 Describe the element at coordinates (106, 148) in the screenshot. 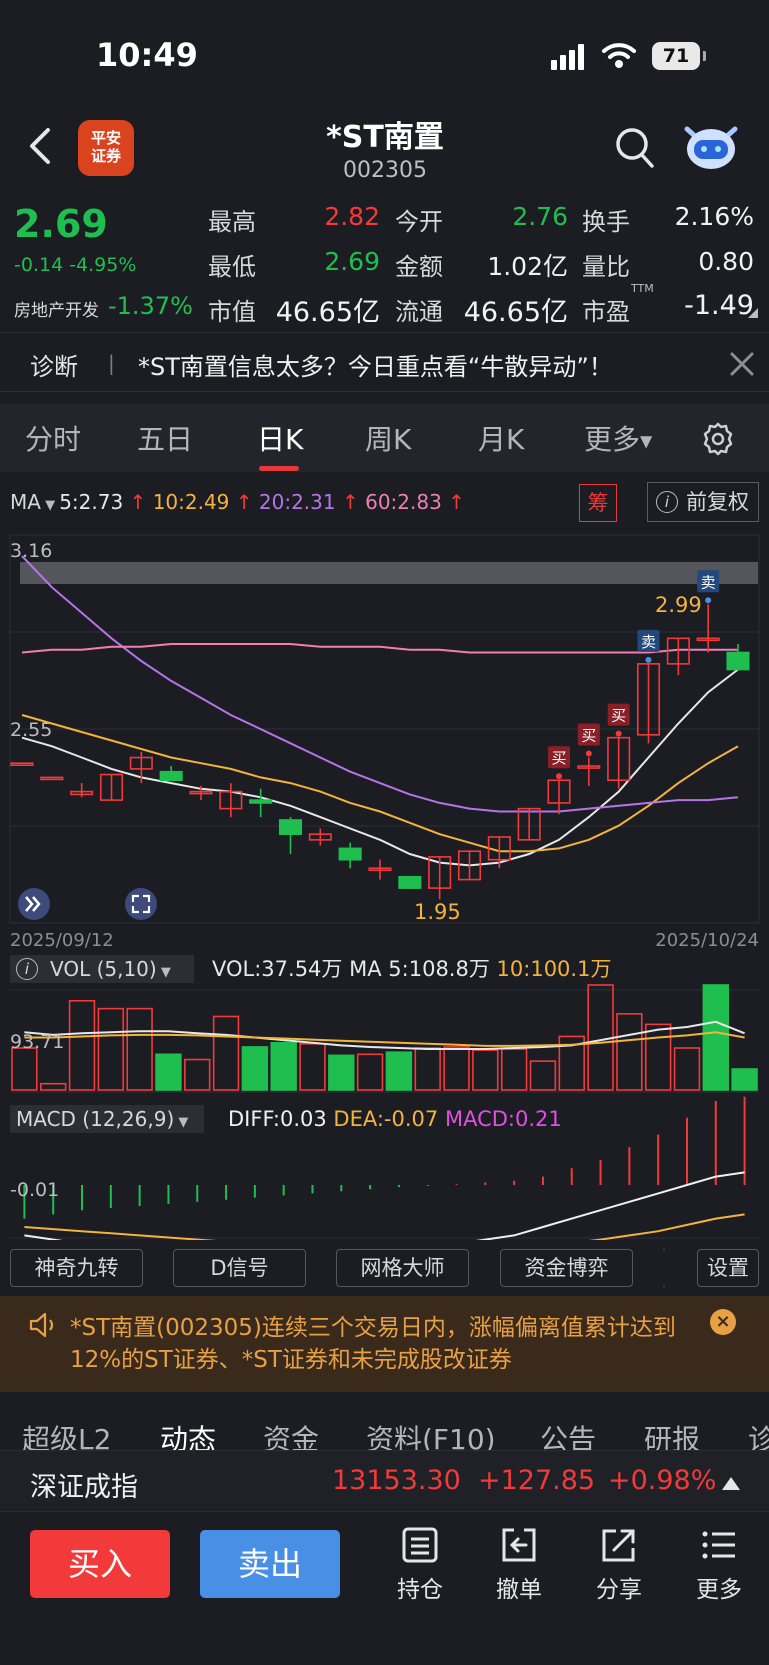

I see `broker-logo: 平安 证券` at that location.